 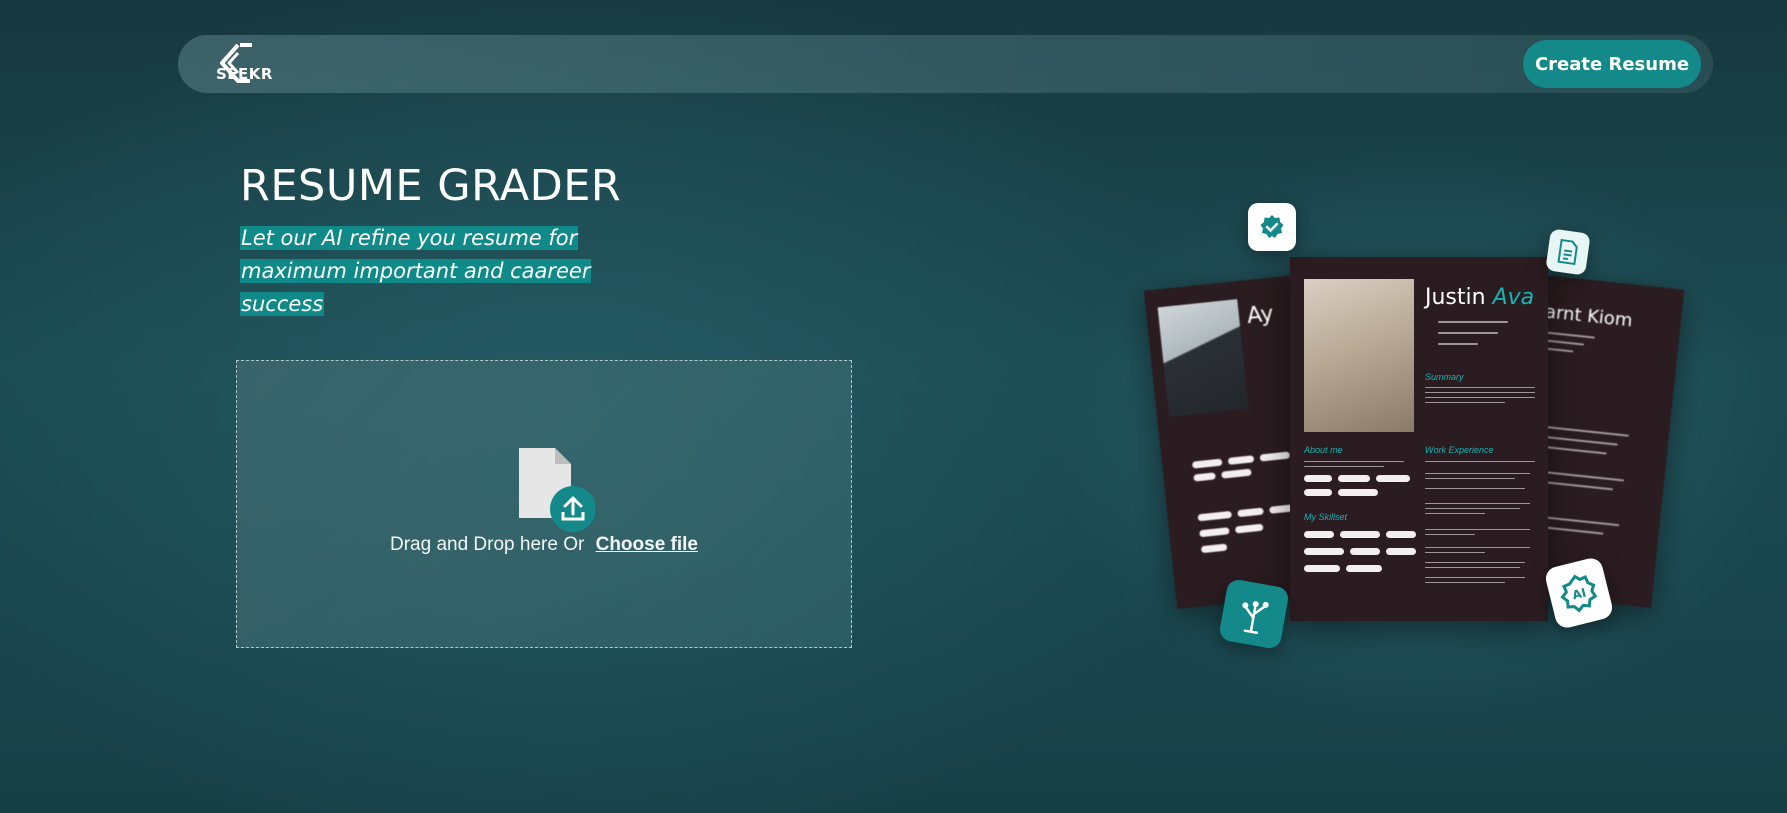 What do you see at coordinates (487, 544) in the screenshot?
I see `drag-drop-text: Drag and Drop here Or` at bounding box center [487, 544].